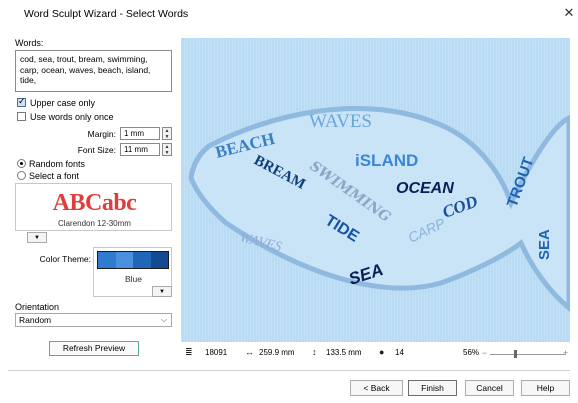 The width and height of the screenshot is (578, 403). What do you see at coordinates (163, 319) in the screenshot?
I see `chevron-down-icon: ⌵` at bounding box center [163, 319].